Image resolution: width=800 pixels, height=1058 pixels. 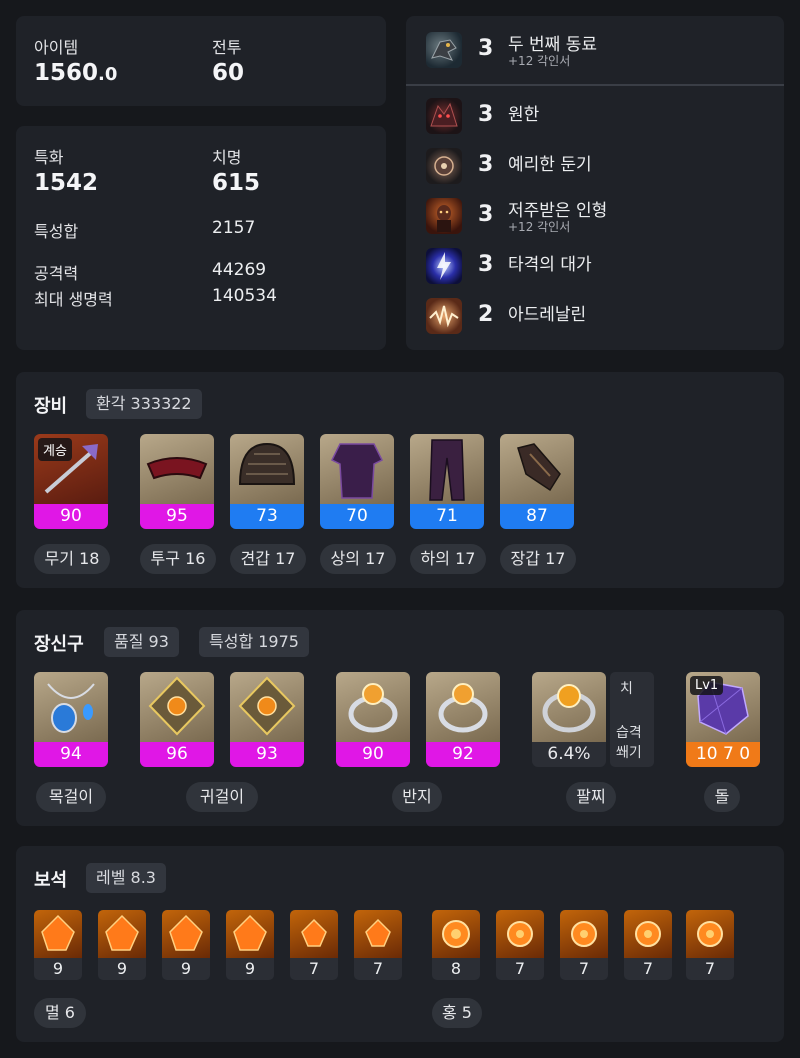 What do you see at coordinates (60, 1013) in the screenshot?
I see `annihilation-count-label: 멸 6` at bounding box center [60, 1013].